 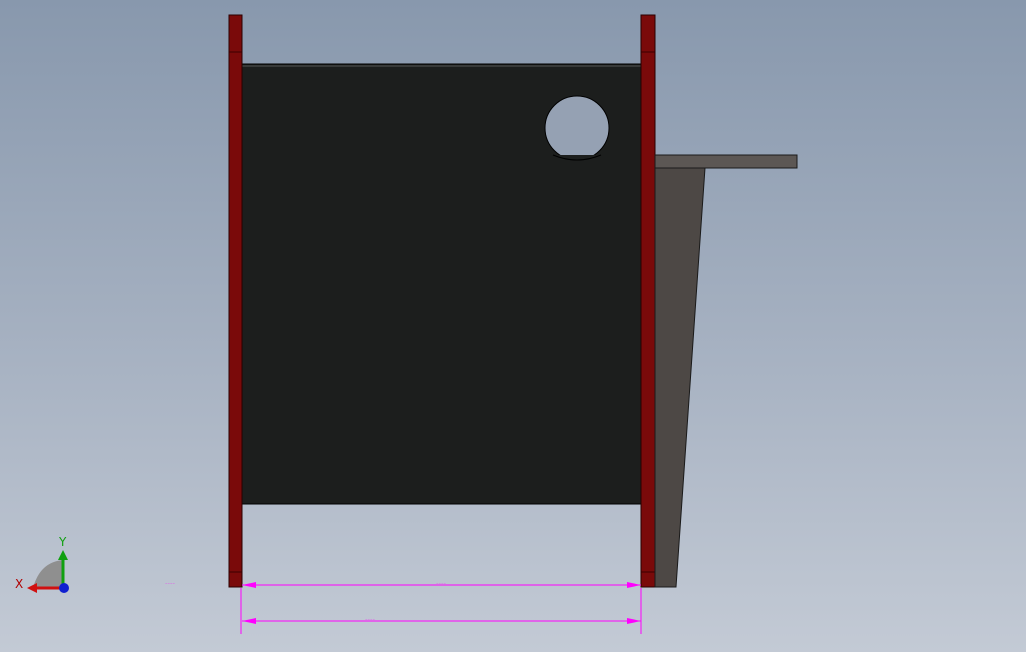 What do you see at coordinates (42, 564) in the screenshot?
I see `coordinate-triad-icon: X Y` at bounding box center [42, 564].